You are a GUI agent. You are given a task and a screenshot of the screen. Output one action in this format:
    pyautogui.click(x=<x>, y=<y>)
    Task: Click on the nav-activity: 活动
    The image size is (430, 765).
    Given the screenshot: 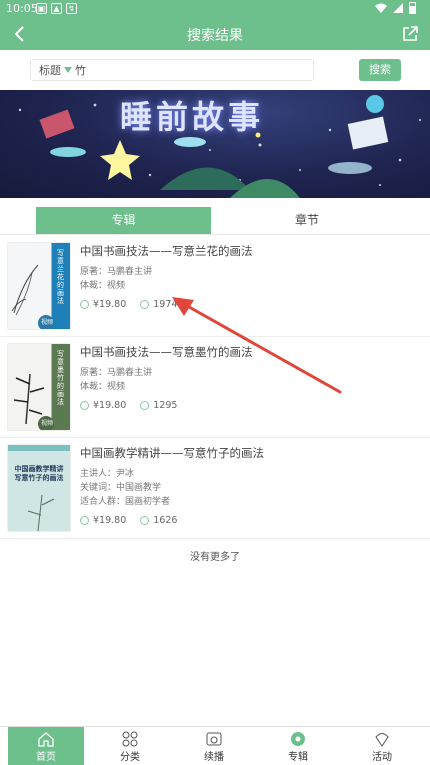 What is the action you would take?
    pyautogui.click(x=382, y=746)
    